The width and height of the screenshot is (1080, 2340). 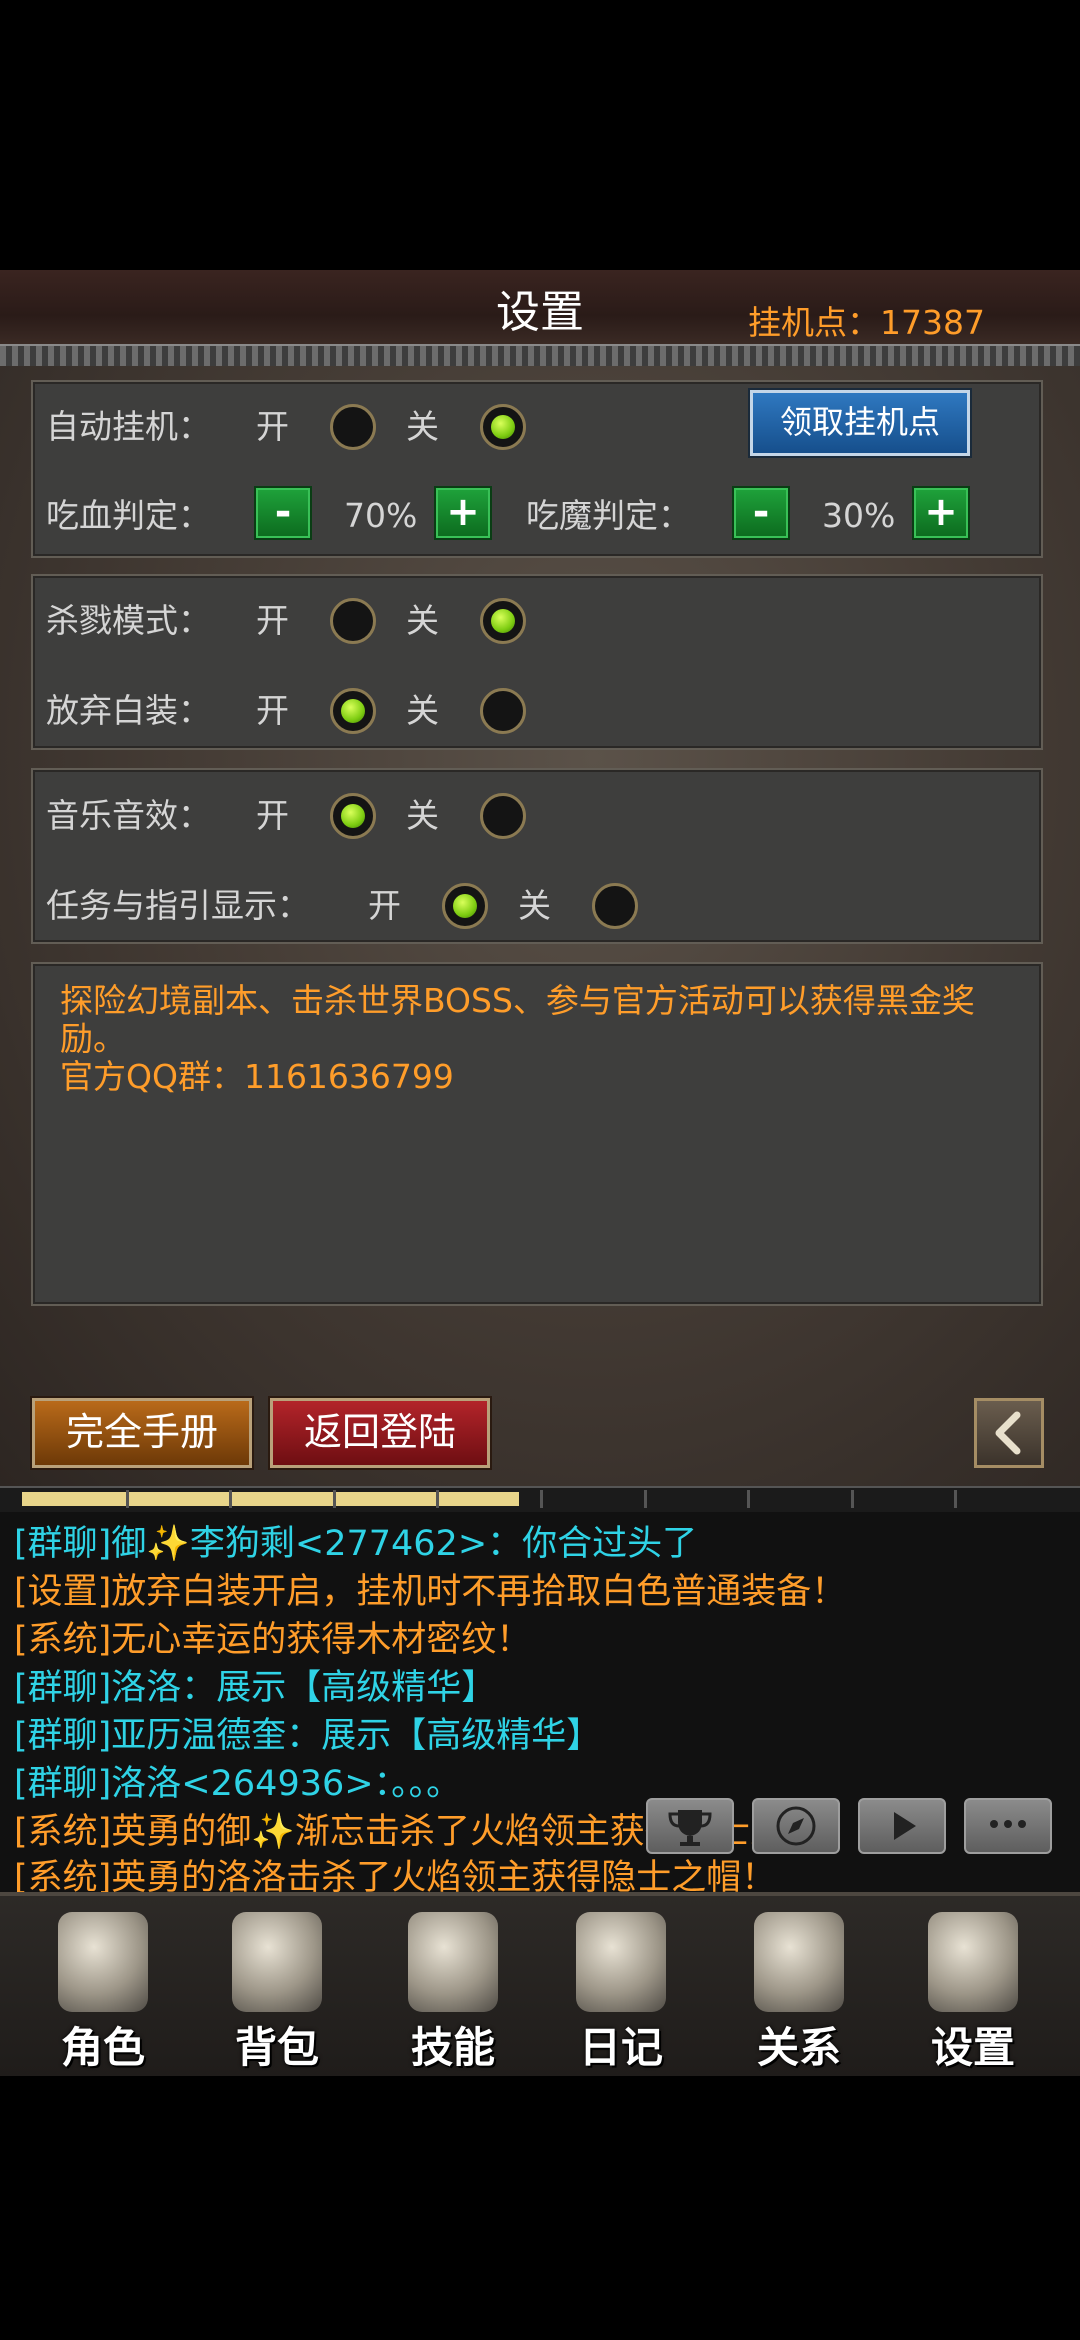 I want to click on mp-rule-label: 吃魔判定：, so click(x=608, y=515).